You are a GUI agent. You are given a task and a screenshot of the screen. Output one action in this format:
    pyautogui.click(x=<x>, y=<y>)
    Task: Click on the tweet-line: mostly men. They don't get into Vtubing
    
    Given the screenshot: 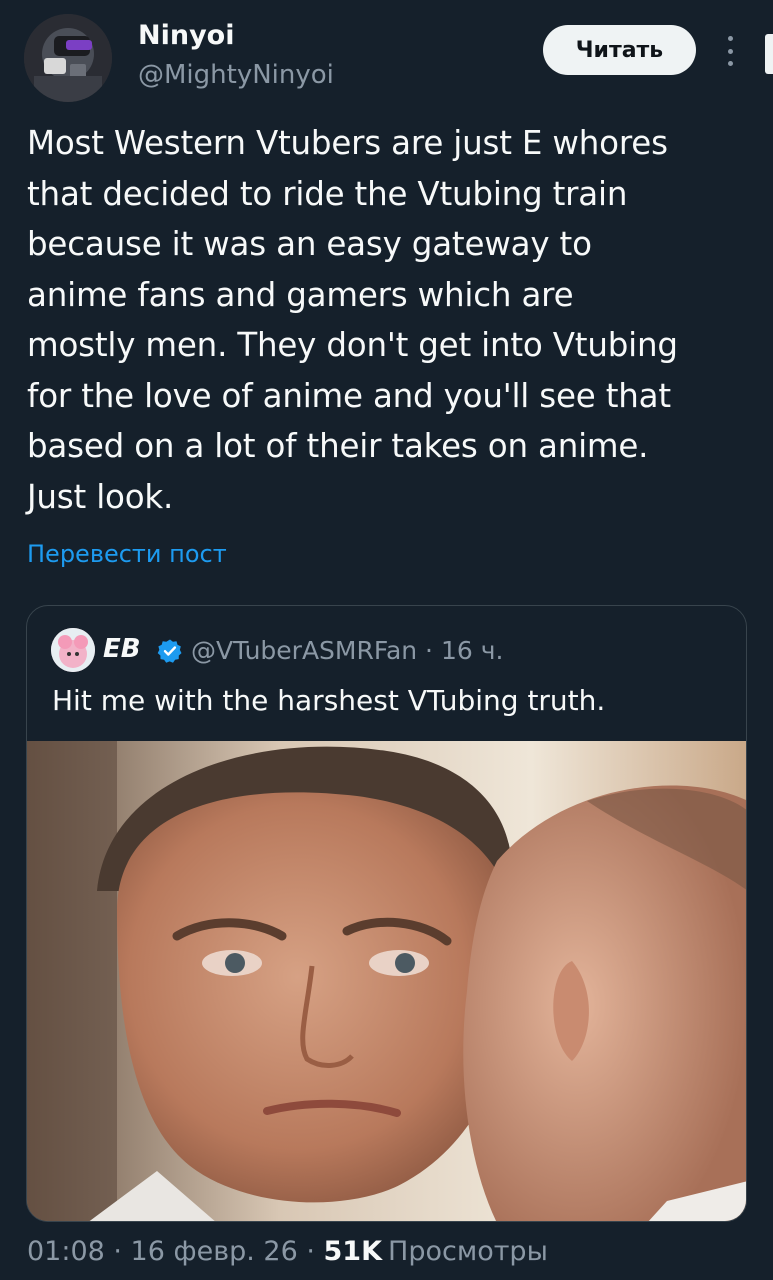 What is the action you would take?
    pyautogui.click(x=352, y=345)
    